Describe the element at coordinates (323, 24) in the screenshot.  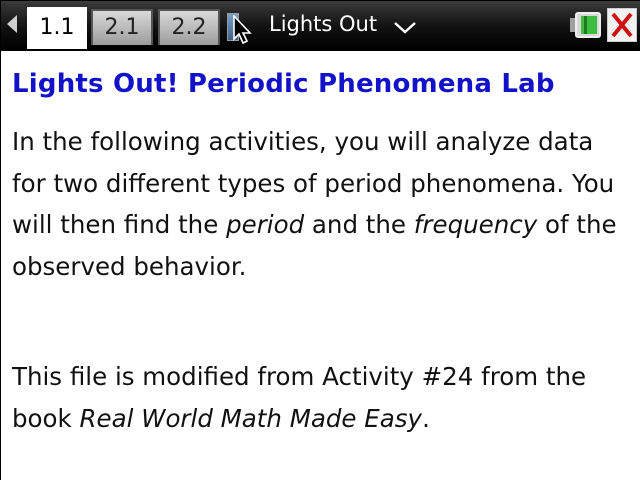
I see `document-title: Lights Out` at that location.